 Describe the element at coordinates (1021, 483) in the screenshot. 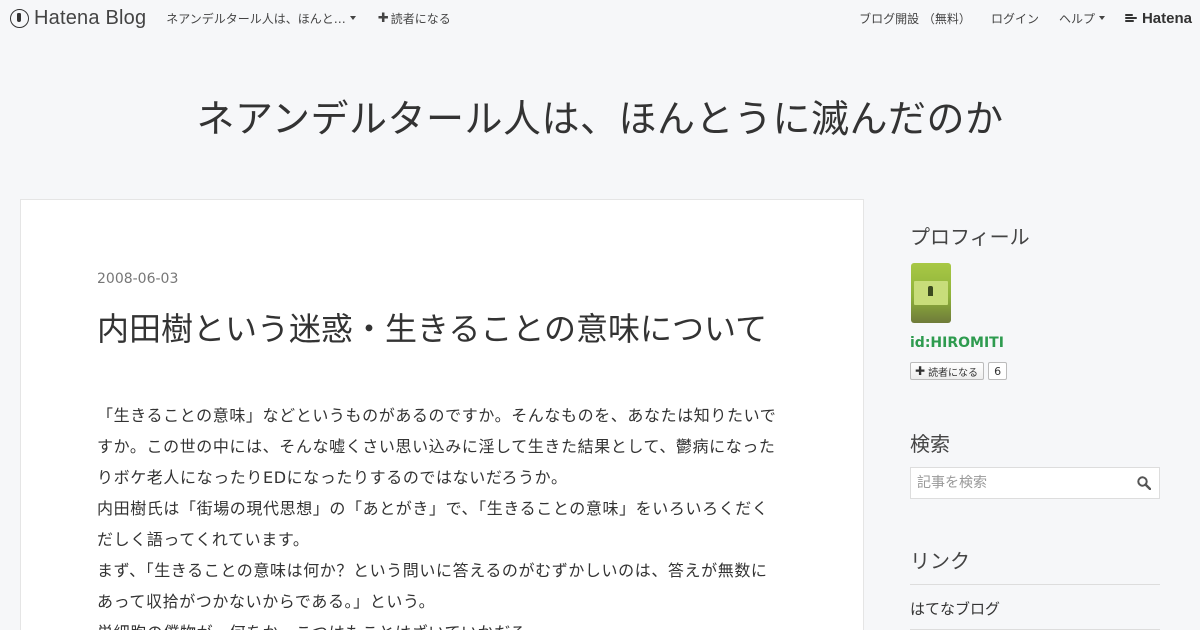

I see `search-input` at that location.